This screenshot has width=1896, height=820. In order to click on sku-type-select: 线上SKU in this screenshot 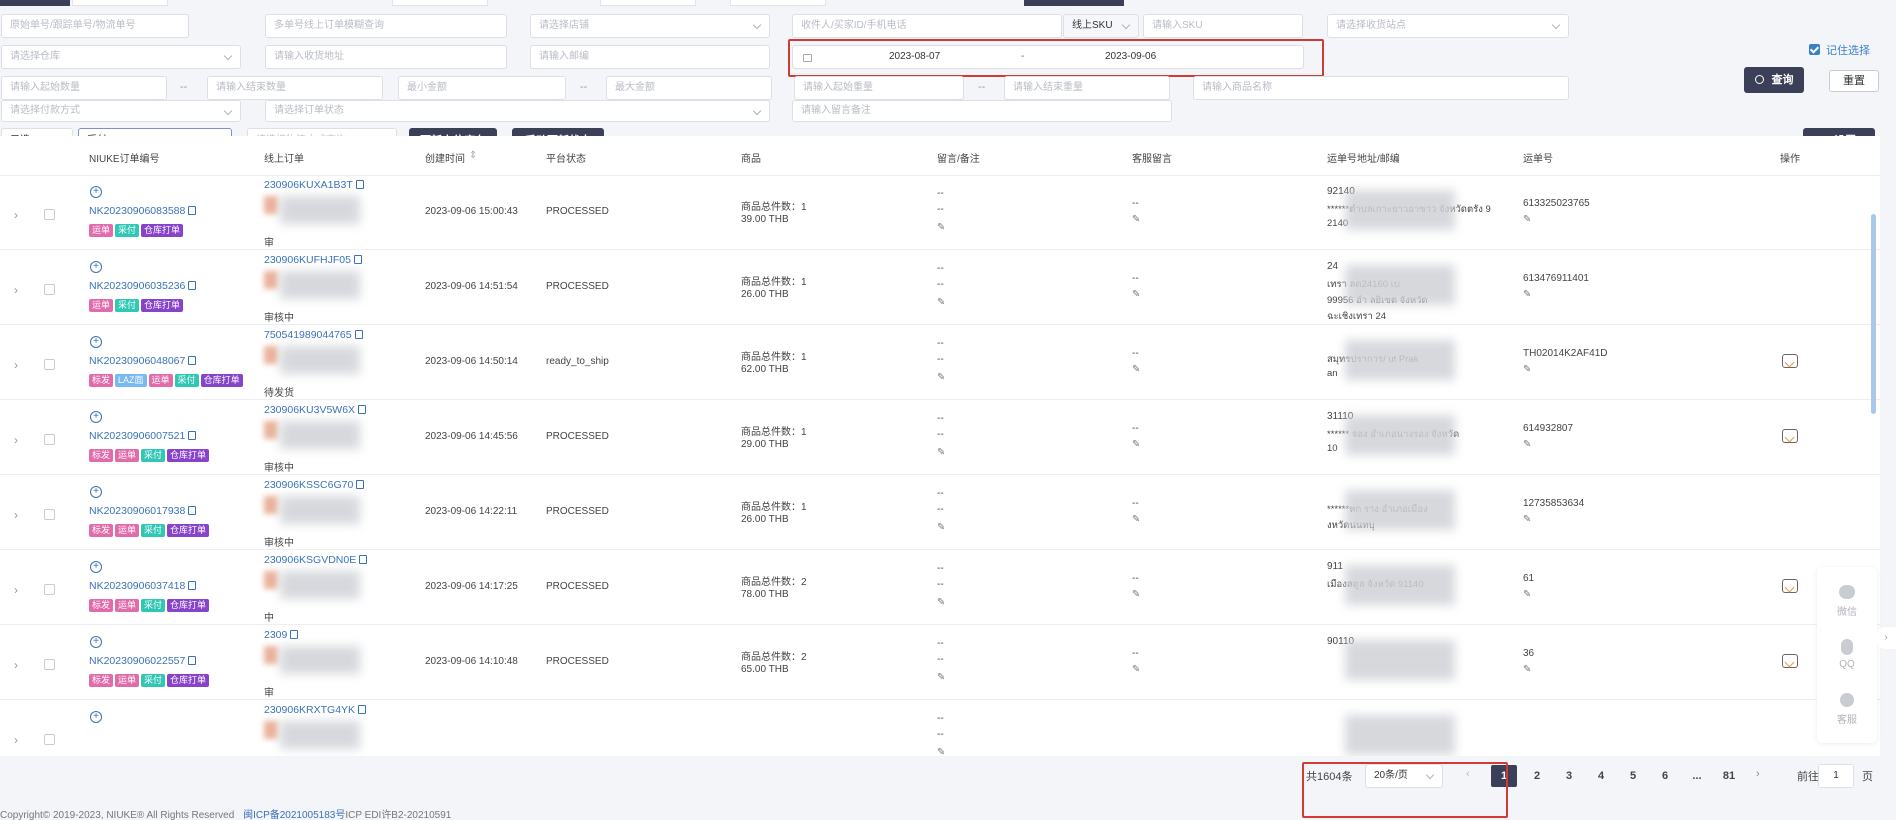, I will do `click(1101, 26)`.